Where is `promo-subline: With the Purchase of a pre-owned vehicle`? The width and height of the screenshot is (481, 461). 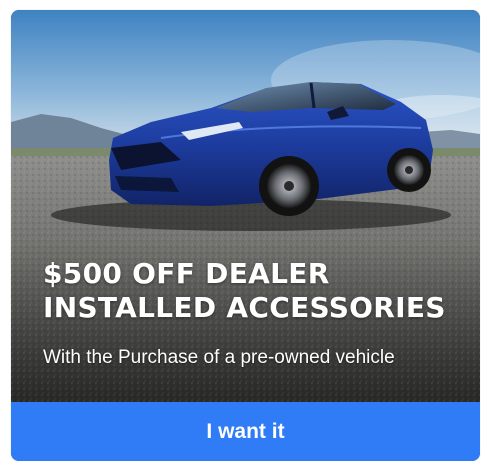
promo-subline: With the Purchase of a pre-owned vehicle is located at coordinates (219, 357).